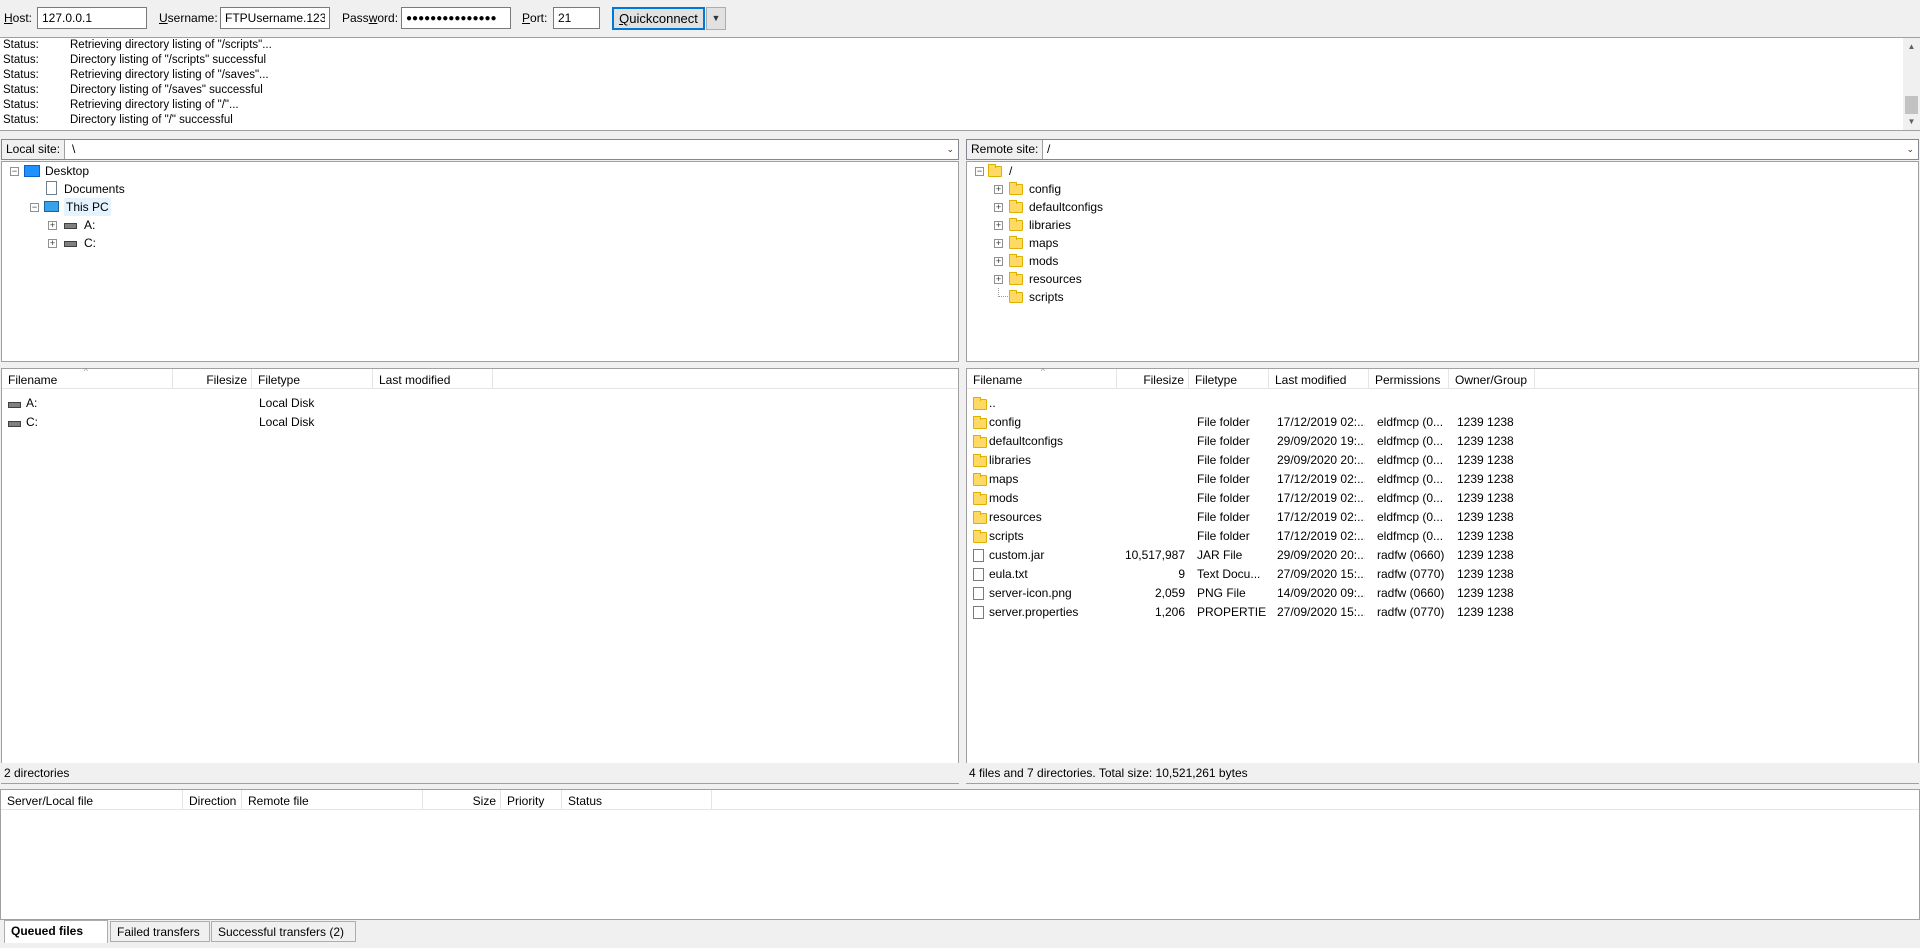 The height and width of the screenshot is (948, 1920). What do you see at coordinates (32, 171) in the screenshot?
I see `desktop-icon` at bounding box center [32, 171].